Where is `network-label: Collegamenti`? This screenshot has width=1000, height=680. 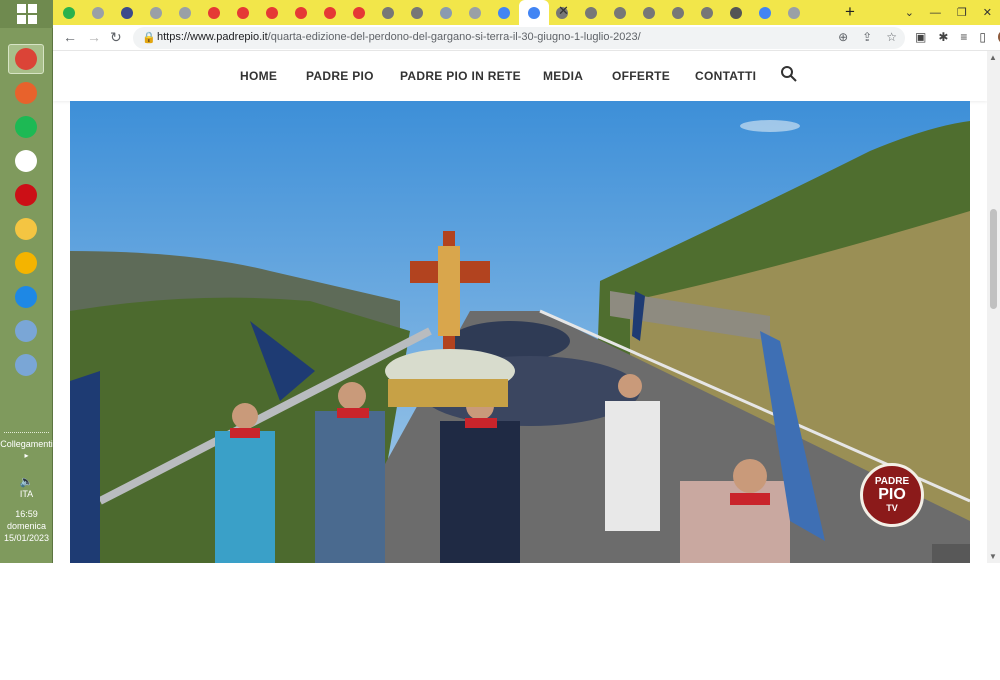
network-label: Collegamenti is located at coordinates (26, 444).